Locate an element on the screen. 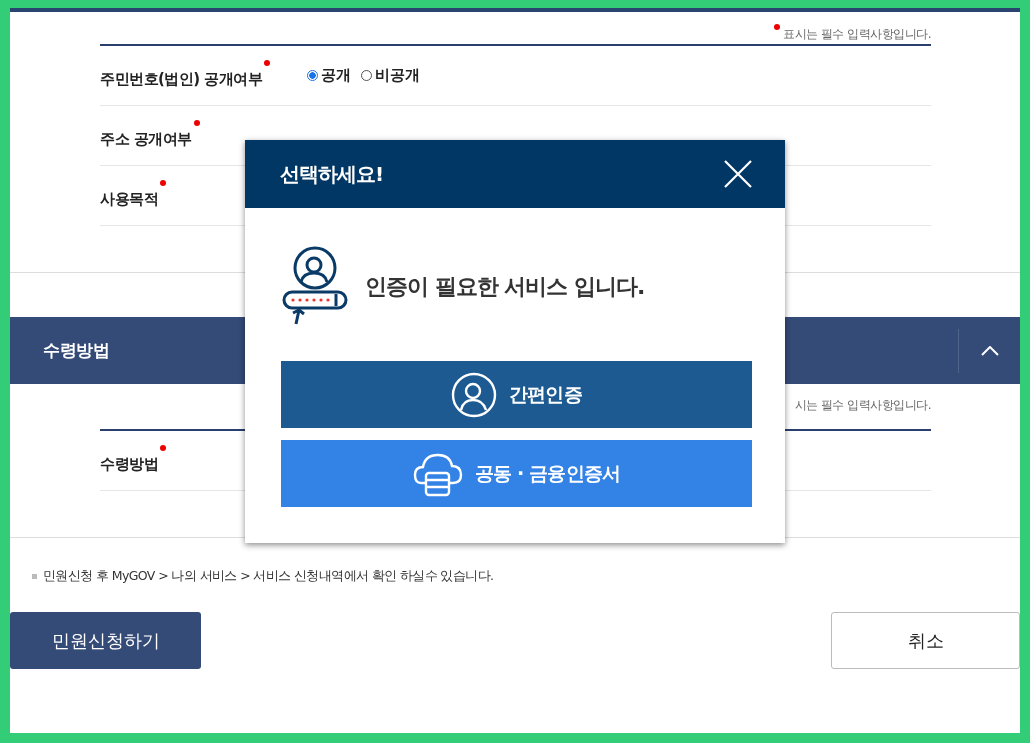 The height and width of the screenshot is (743, 1030). close-icon is located at coordinates (738, 174).